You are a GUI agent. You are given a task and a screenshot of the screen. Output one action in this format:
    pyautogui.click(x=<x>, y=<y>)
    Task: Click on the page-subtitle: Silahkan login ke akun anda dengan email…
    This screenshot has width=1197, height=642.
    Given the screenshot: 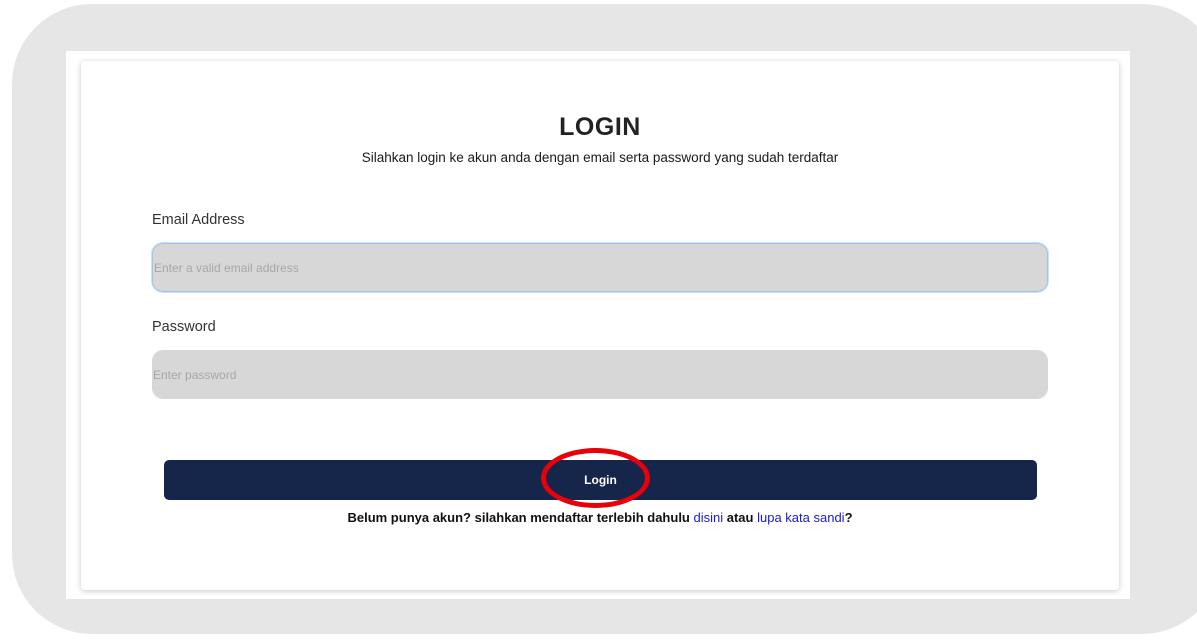 What is the action you would take?
    pyautogui.click(x=600, y=157)
    